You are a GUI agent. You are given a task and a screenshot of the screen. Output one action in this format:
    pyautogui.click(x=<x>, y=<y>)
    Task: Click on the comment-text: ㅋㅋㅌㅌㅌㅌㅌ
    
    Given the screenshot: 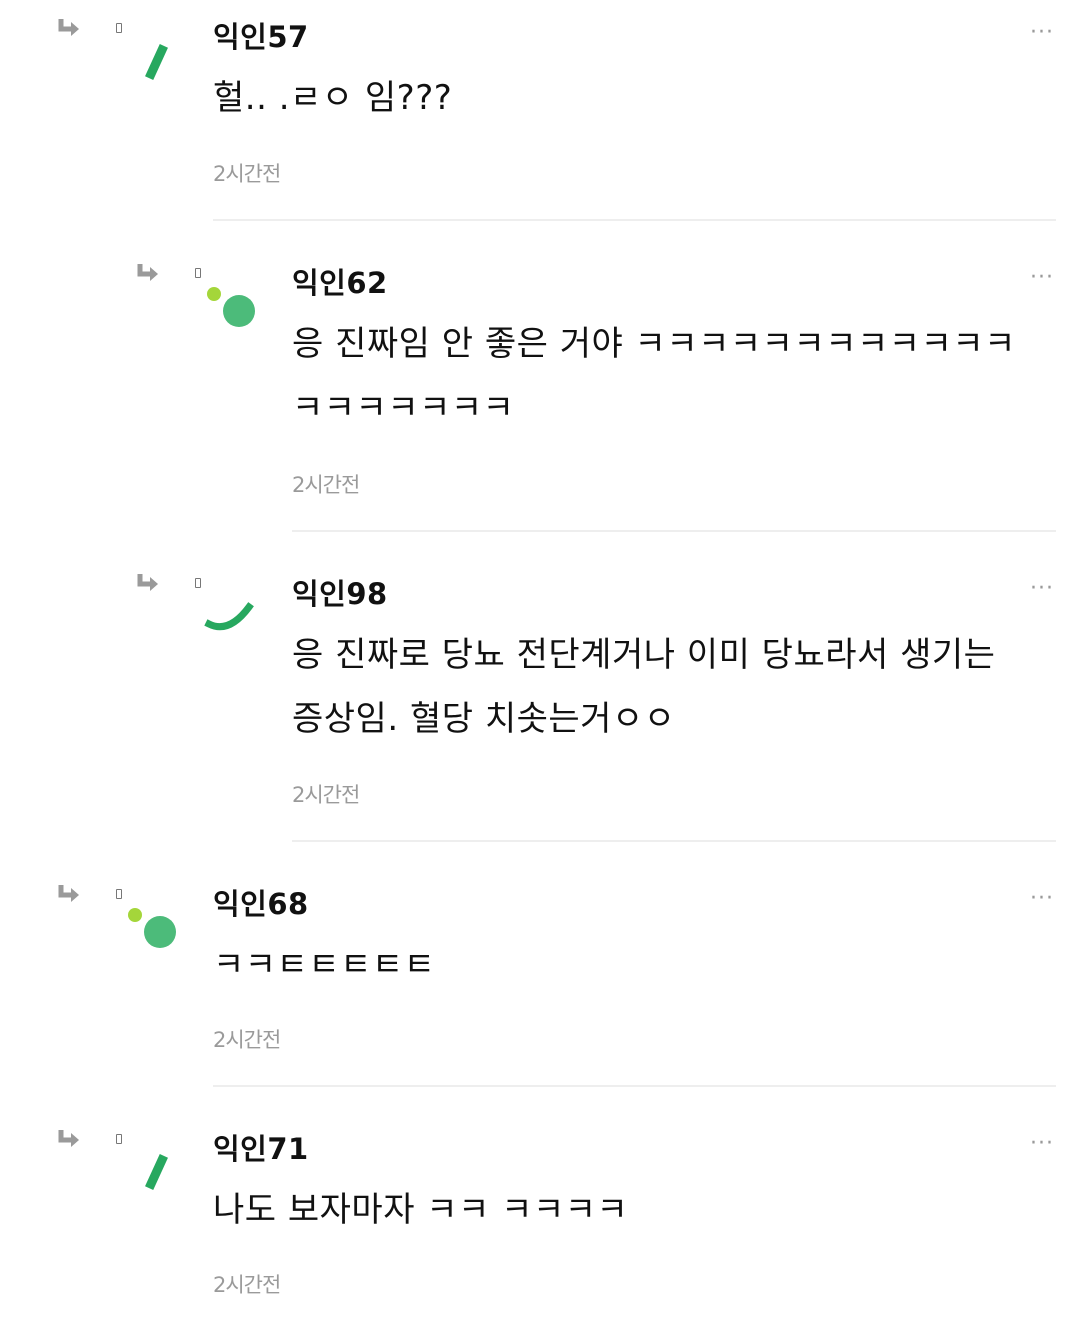 What is the action you would take?
    pyautogui.click(x=324, y=965)
    